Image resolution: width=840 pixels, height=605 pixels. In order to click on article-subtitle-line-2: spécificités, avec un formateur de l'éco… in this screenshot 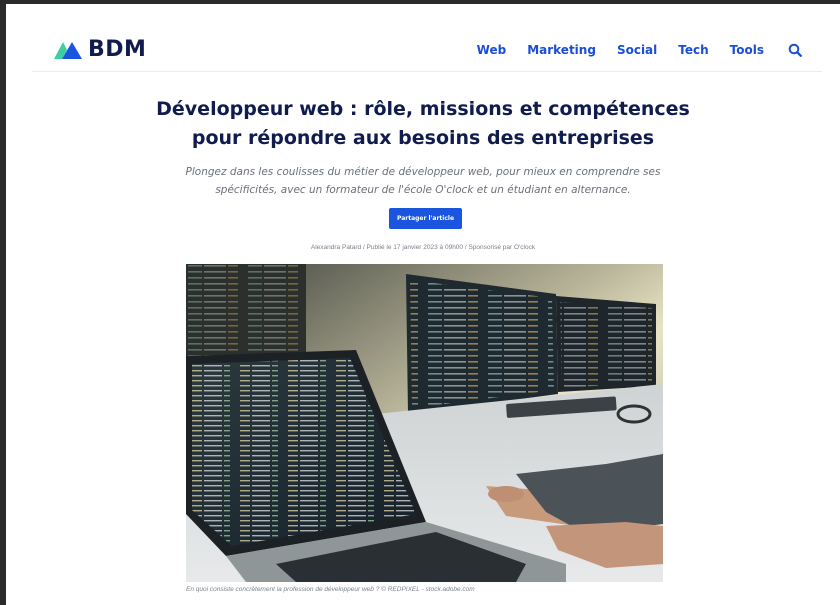, I will do `click(423, 190)`.